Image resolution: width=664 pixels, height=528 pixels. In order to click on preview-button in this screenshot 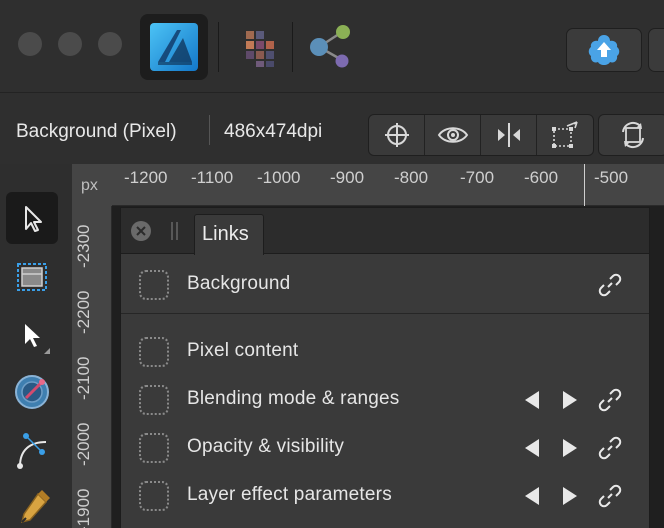, I will do `click(453, 135)`.